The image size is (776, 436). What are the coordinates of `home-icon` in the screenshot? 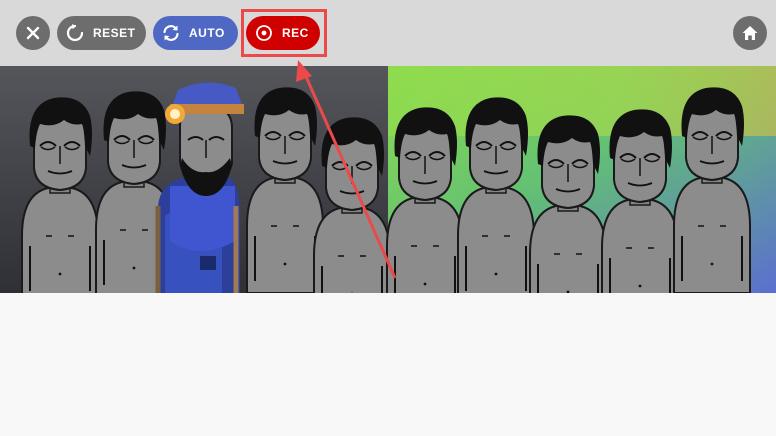 It's located at (750, 33).